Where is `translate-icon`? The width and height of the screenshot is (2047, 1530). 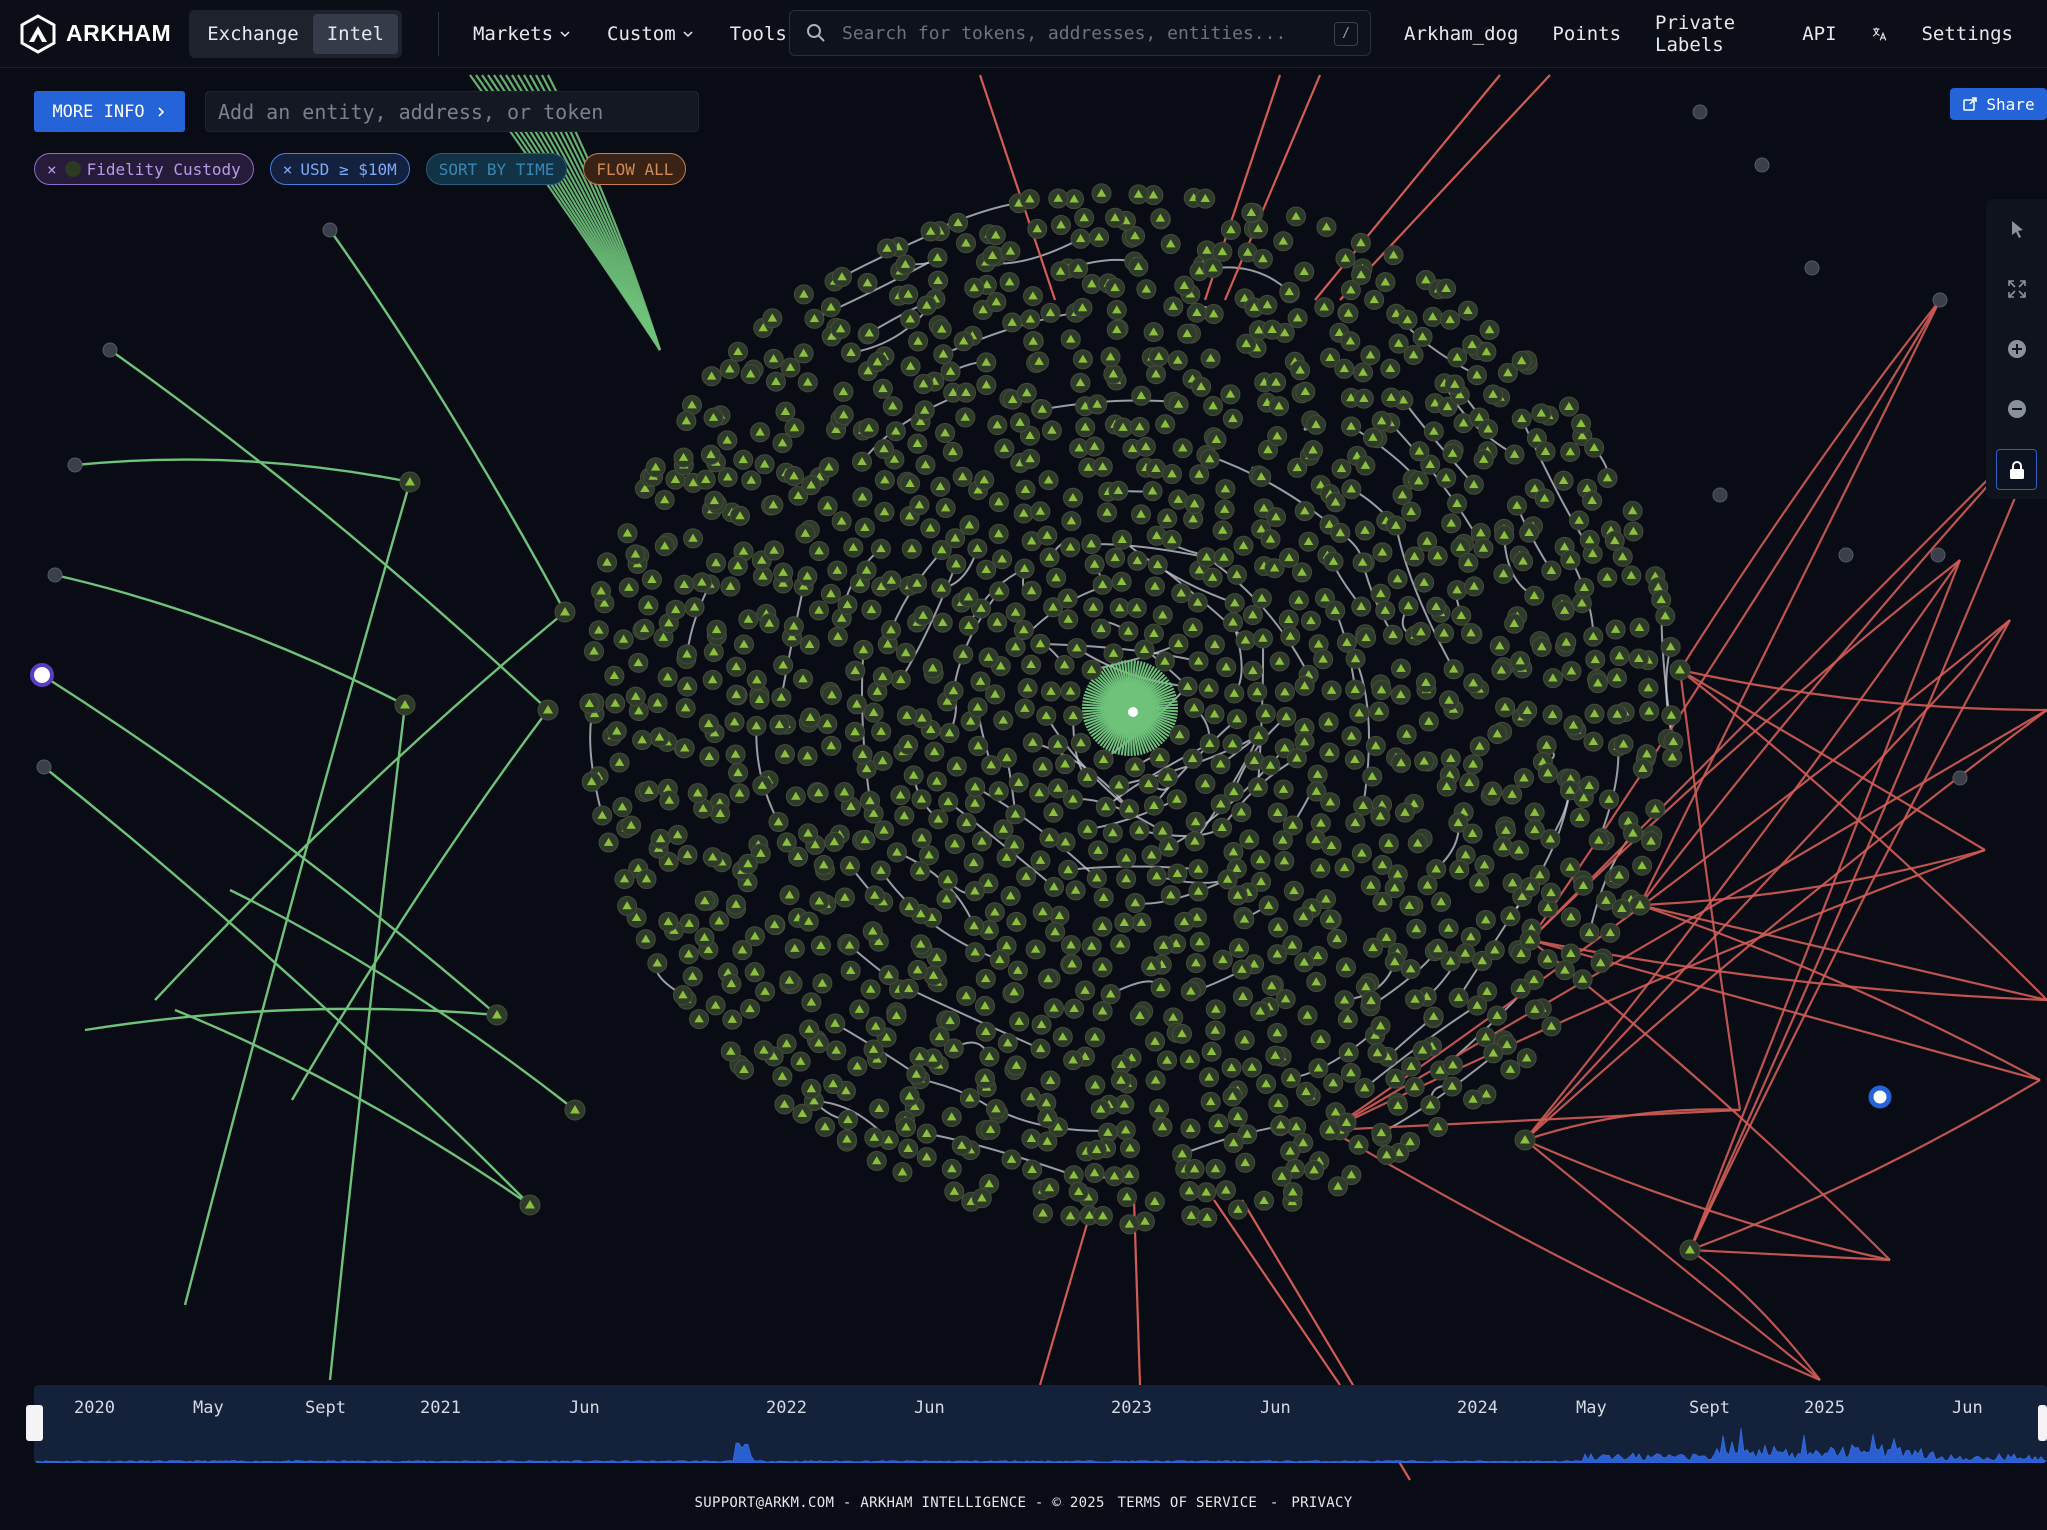
translate-icon is located at coordinates (1879, 34).